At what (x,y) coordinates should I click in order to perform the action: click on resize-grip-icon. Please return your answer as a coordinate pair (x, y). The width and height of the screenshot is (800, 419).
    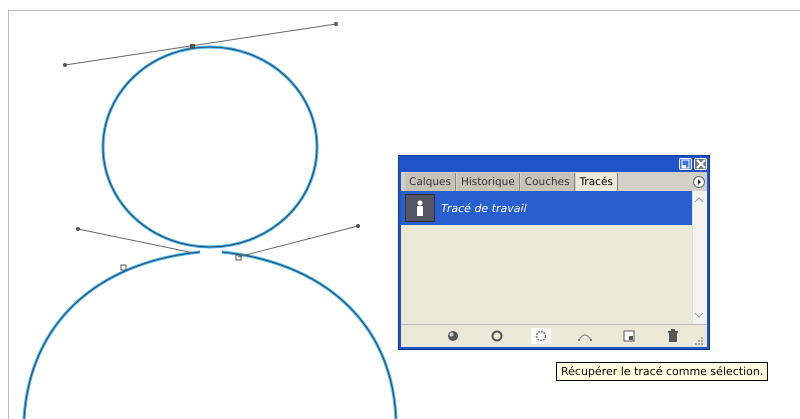
    Looking at the image, I should click on (699, 341).